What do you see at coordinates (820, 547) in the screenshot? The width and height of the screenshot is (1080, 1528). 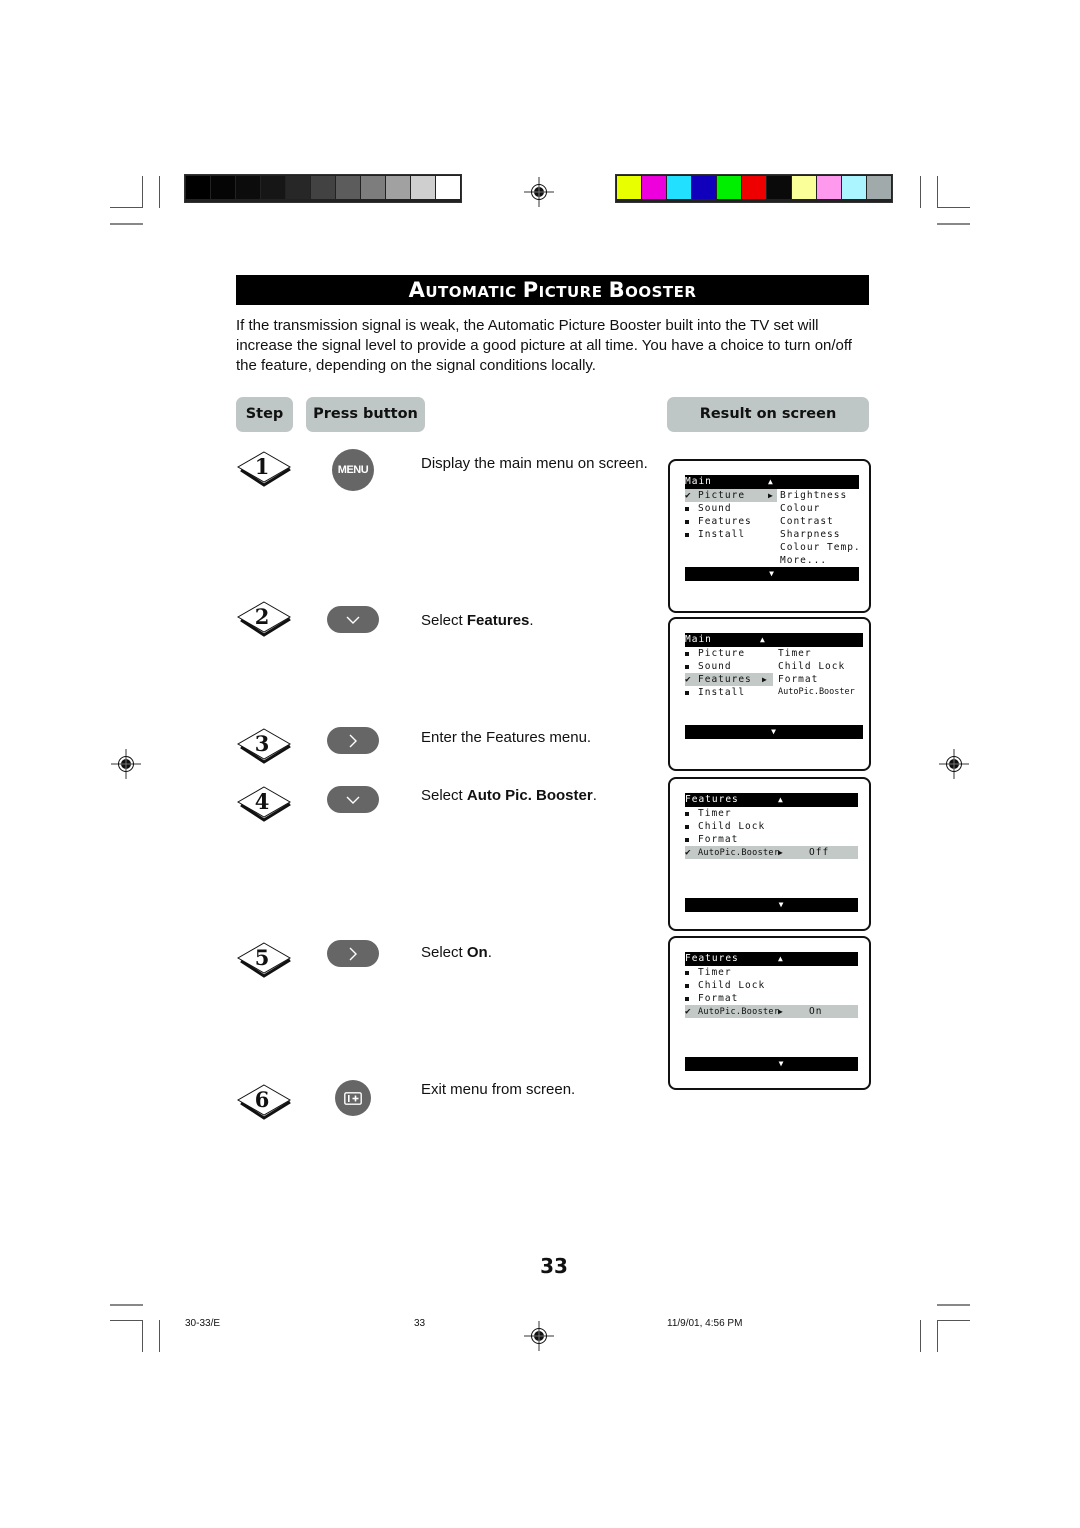 I see `submenu-item: Colour Temp.` at bounding box center [820, 547].